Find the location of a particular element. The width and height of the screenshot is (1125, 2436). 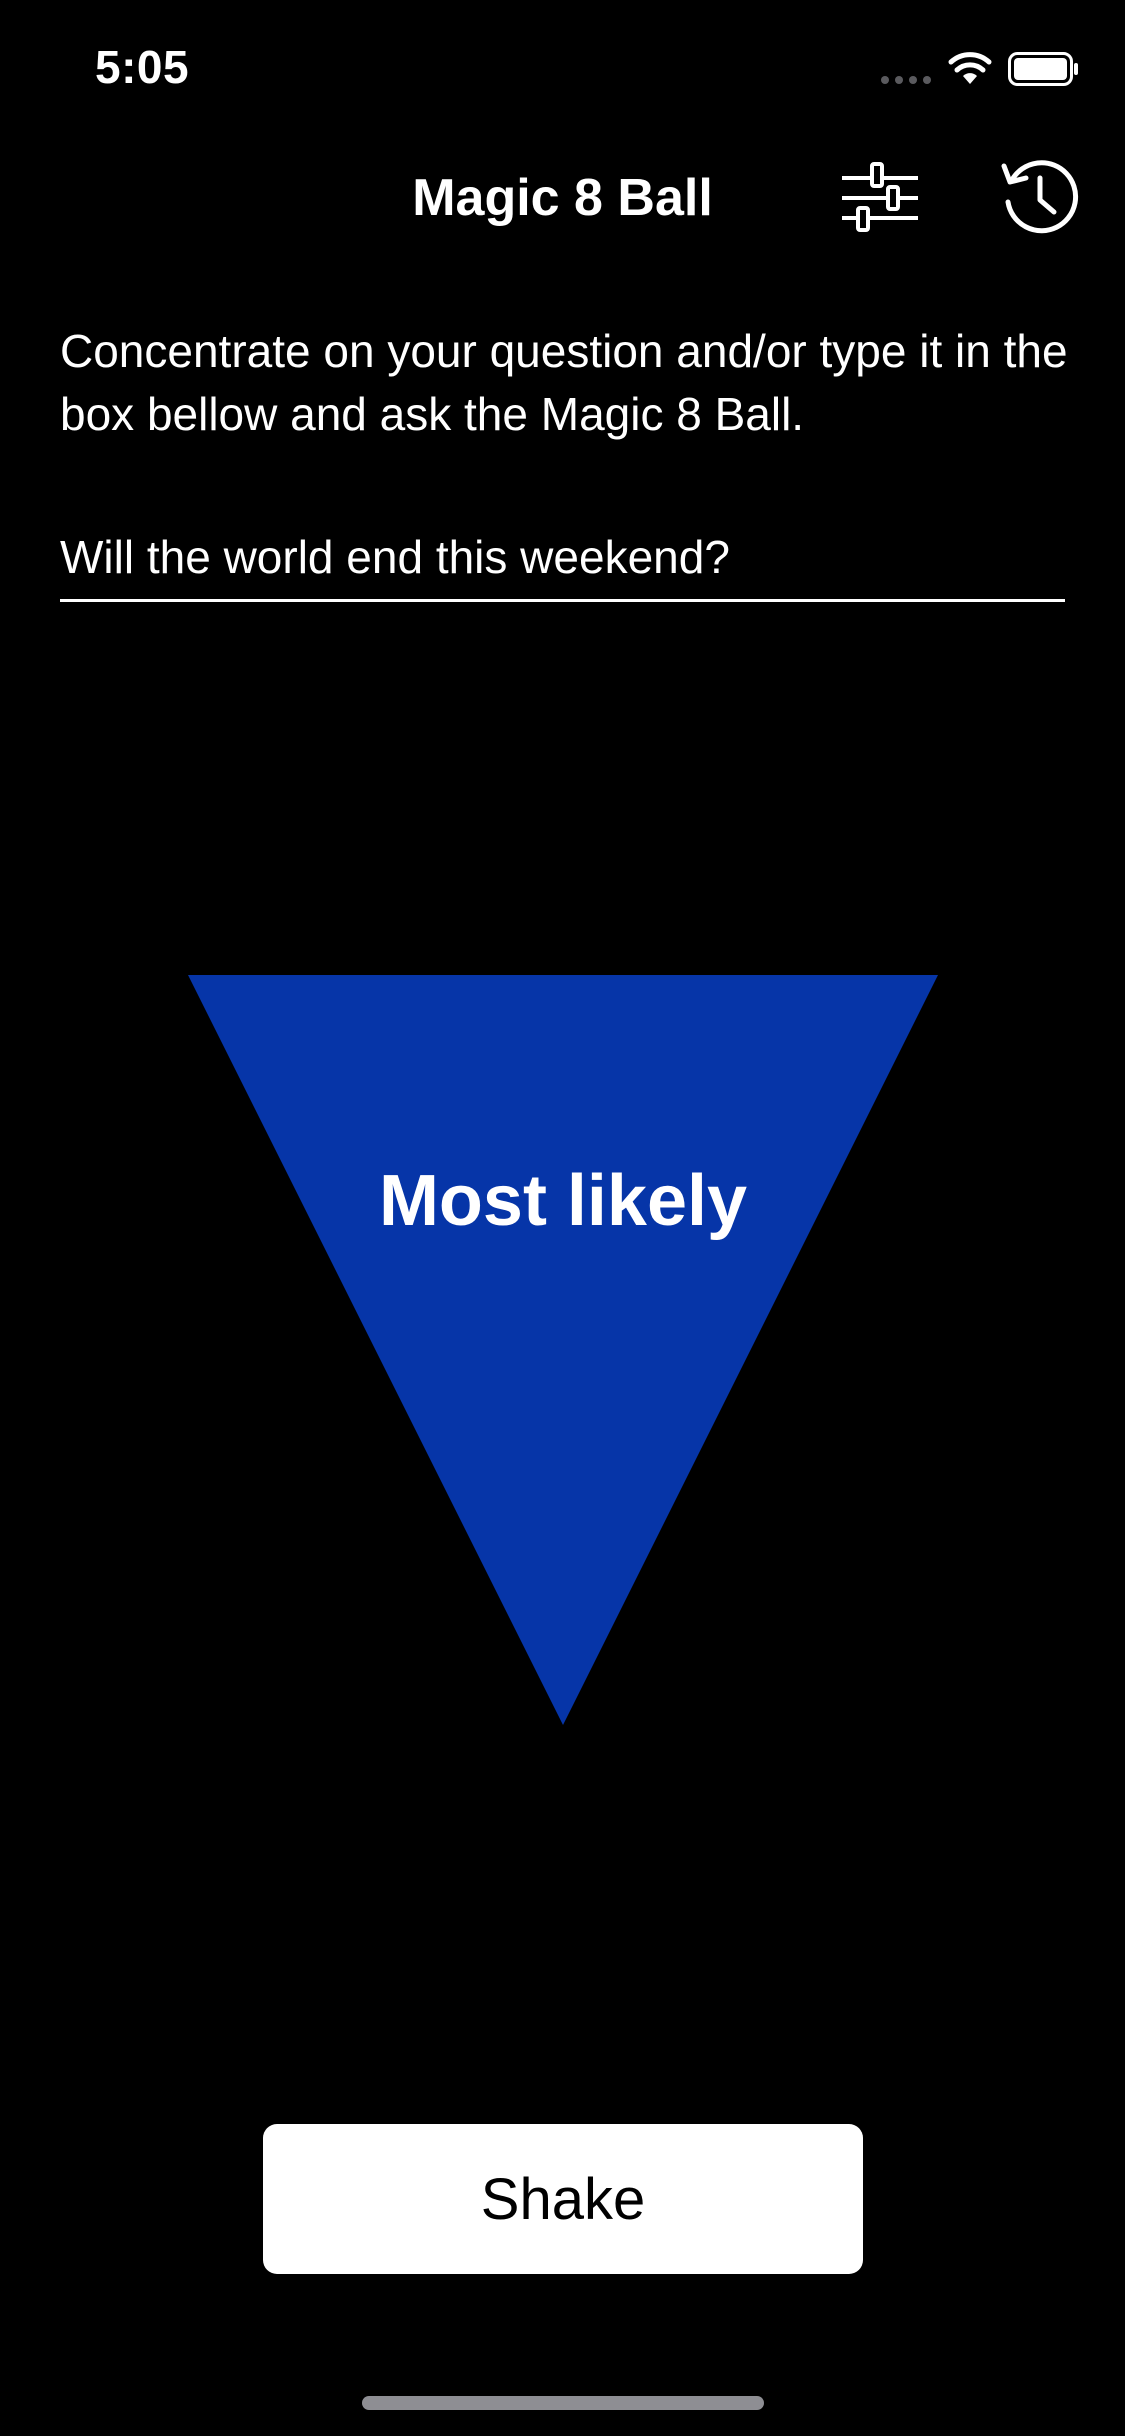

history-button is located at coordinates (1040, 198).